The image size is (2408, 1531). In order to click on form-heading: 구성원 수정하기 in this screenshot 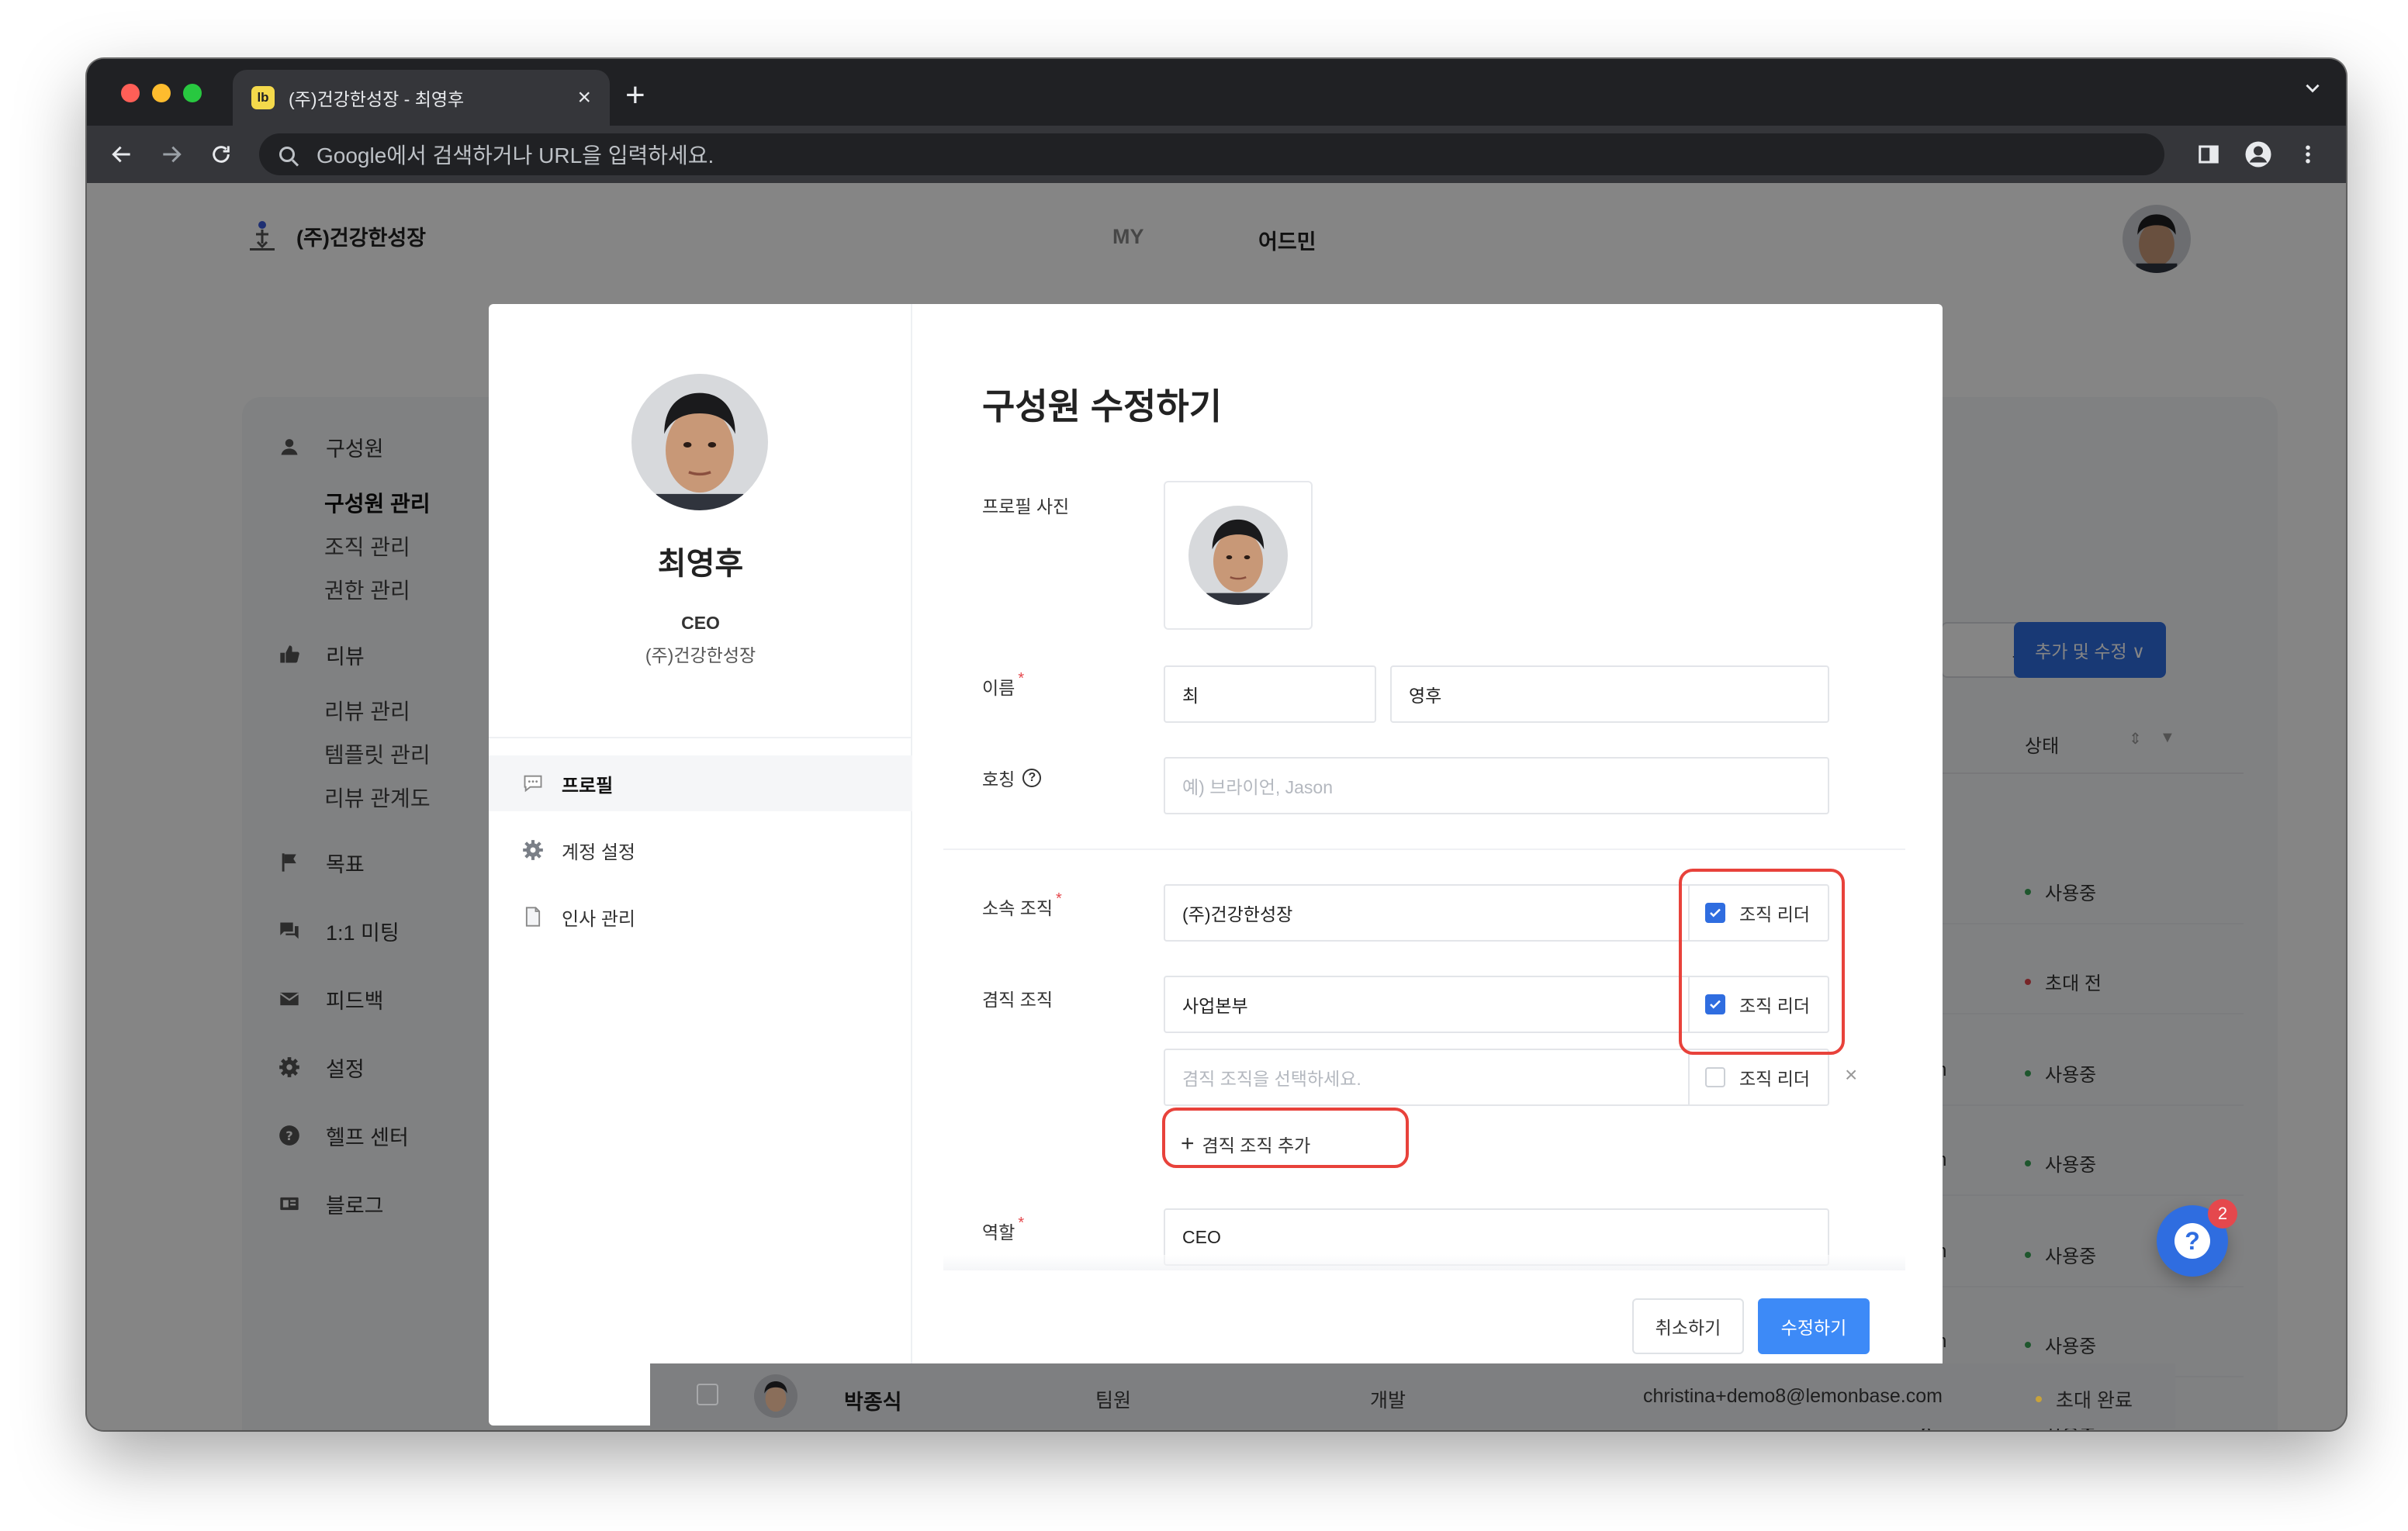, I will do `click(1102, 406)`.